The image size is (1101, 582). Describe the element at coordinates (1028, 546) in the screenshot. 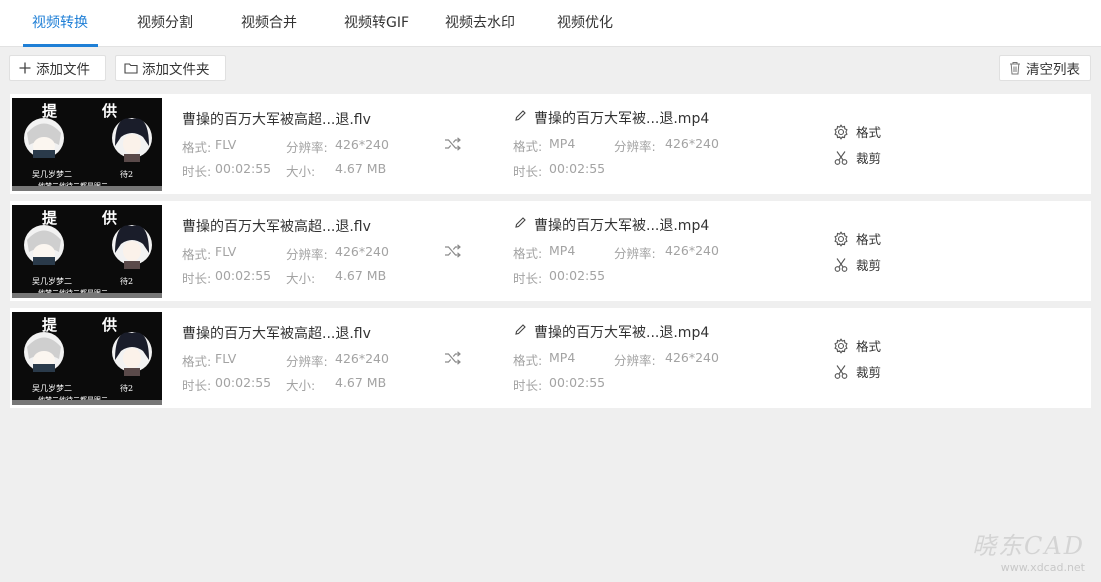

I see `watermark-logo: 晓东CAD` at that location.